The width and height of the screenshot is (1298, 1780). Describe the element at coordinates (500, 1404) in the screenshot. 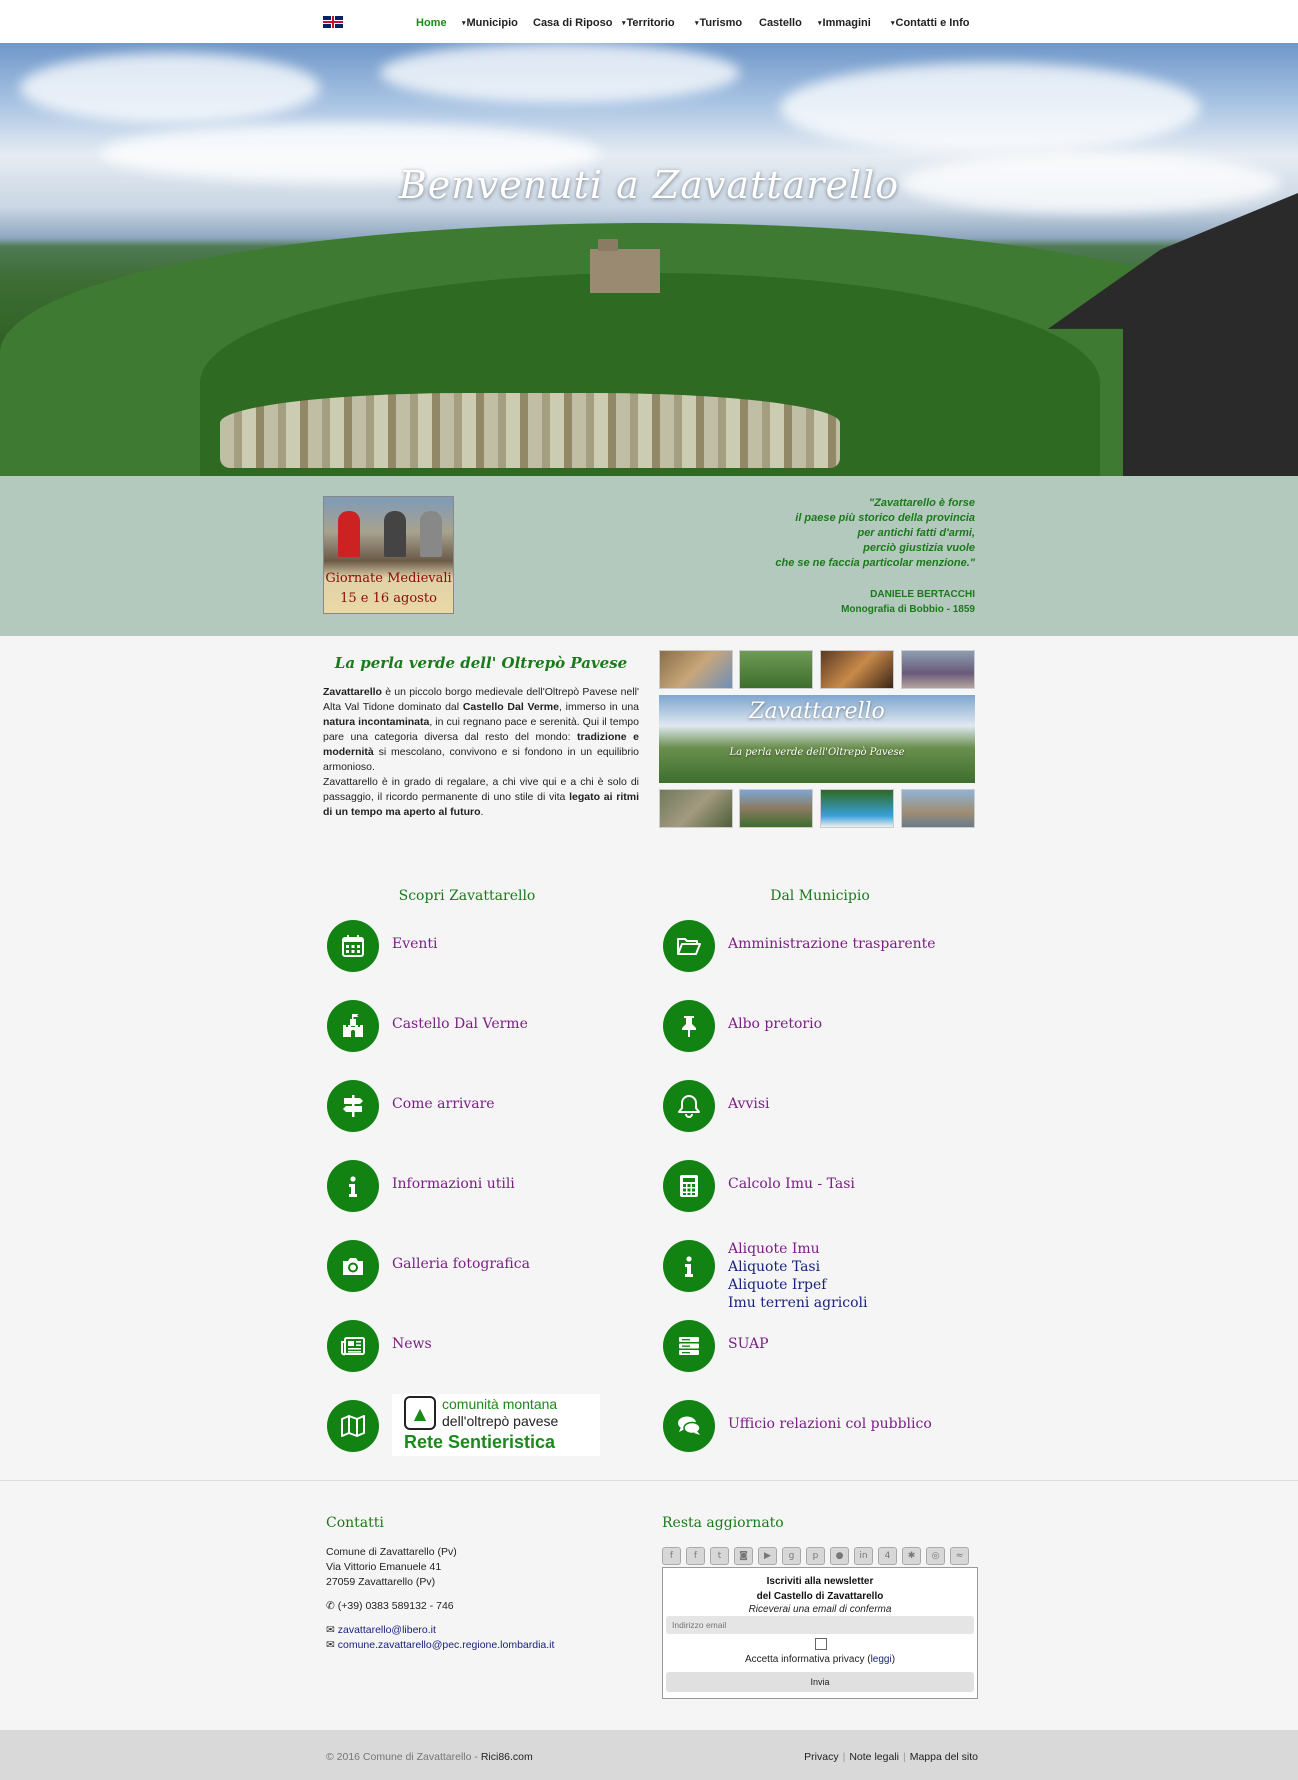

I see `cm-logo-line1: comunità montana` at that location.